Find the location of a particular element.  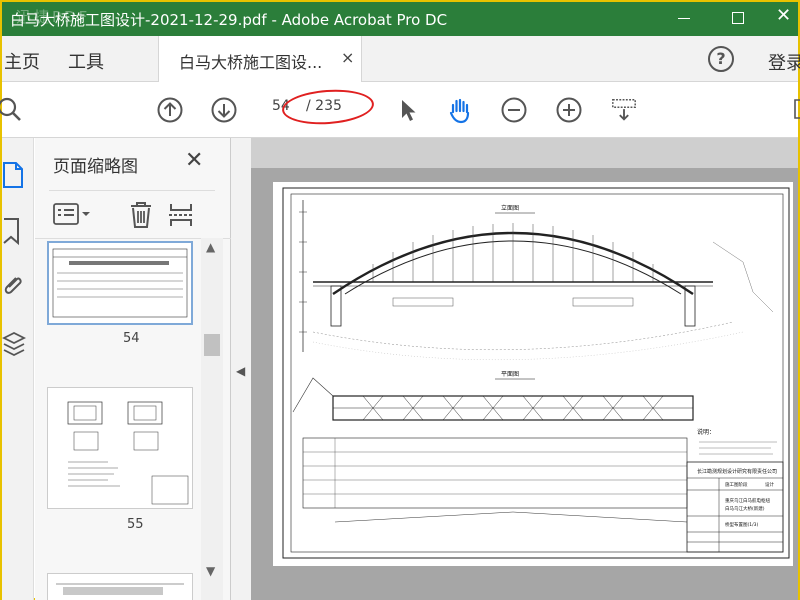

elevation-label: 立面图 is located at coordinates (510, 208).